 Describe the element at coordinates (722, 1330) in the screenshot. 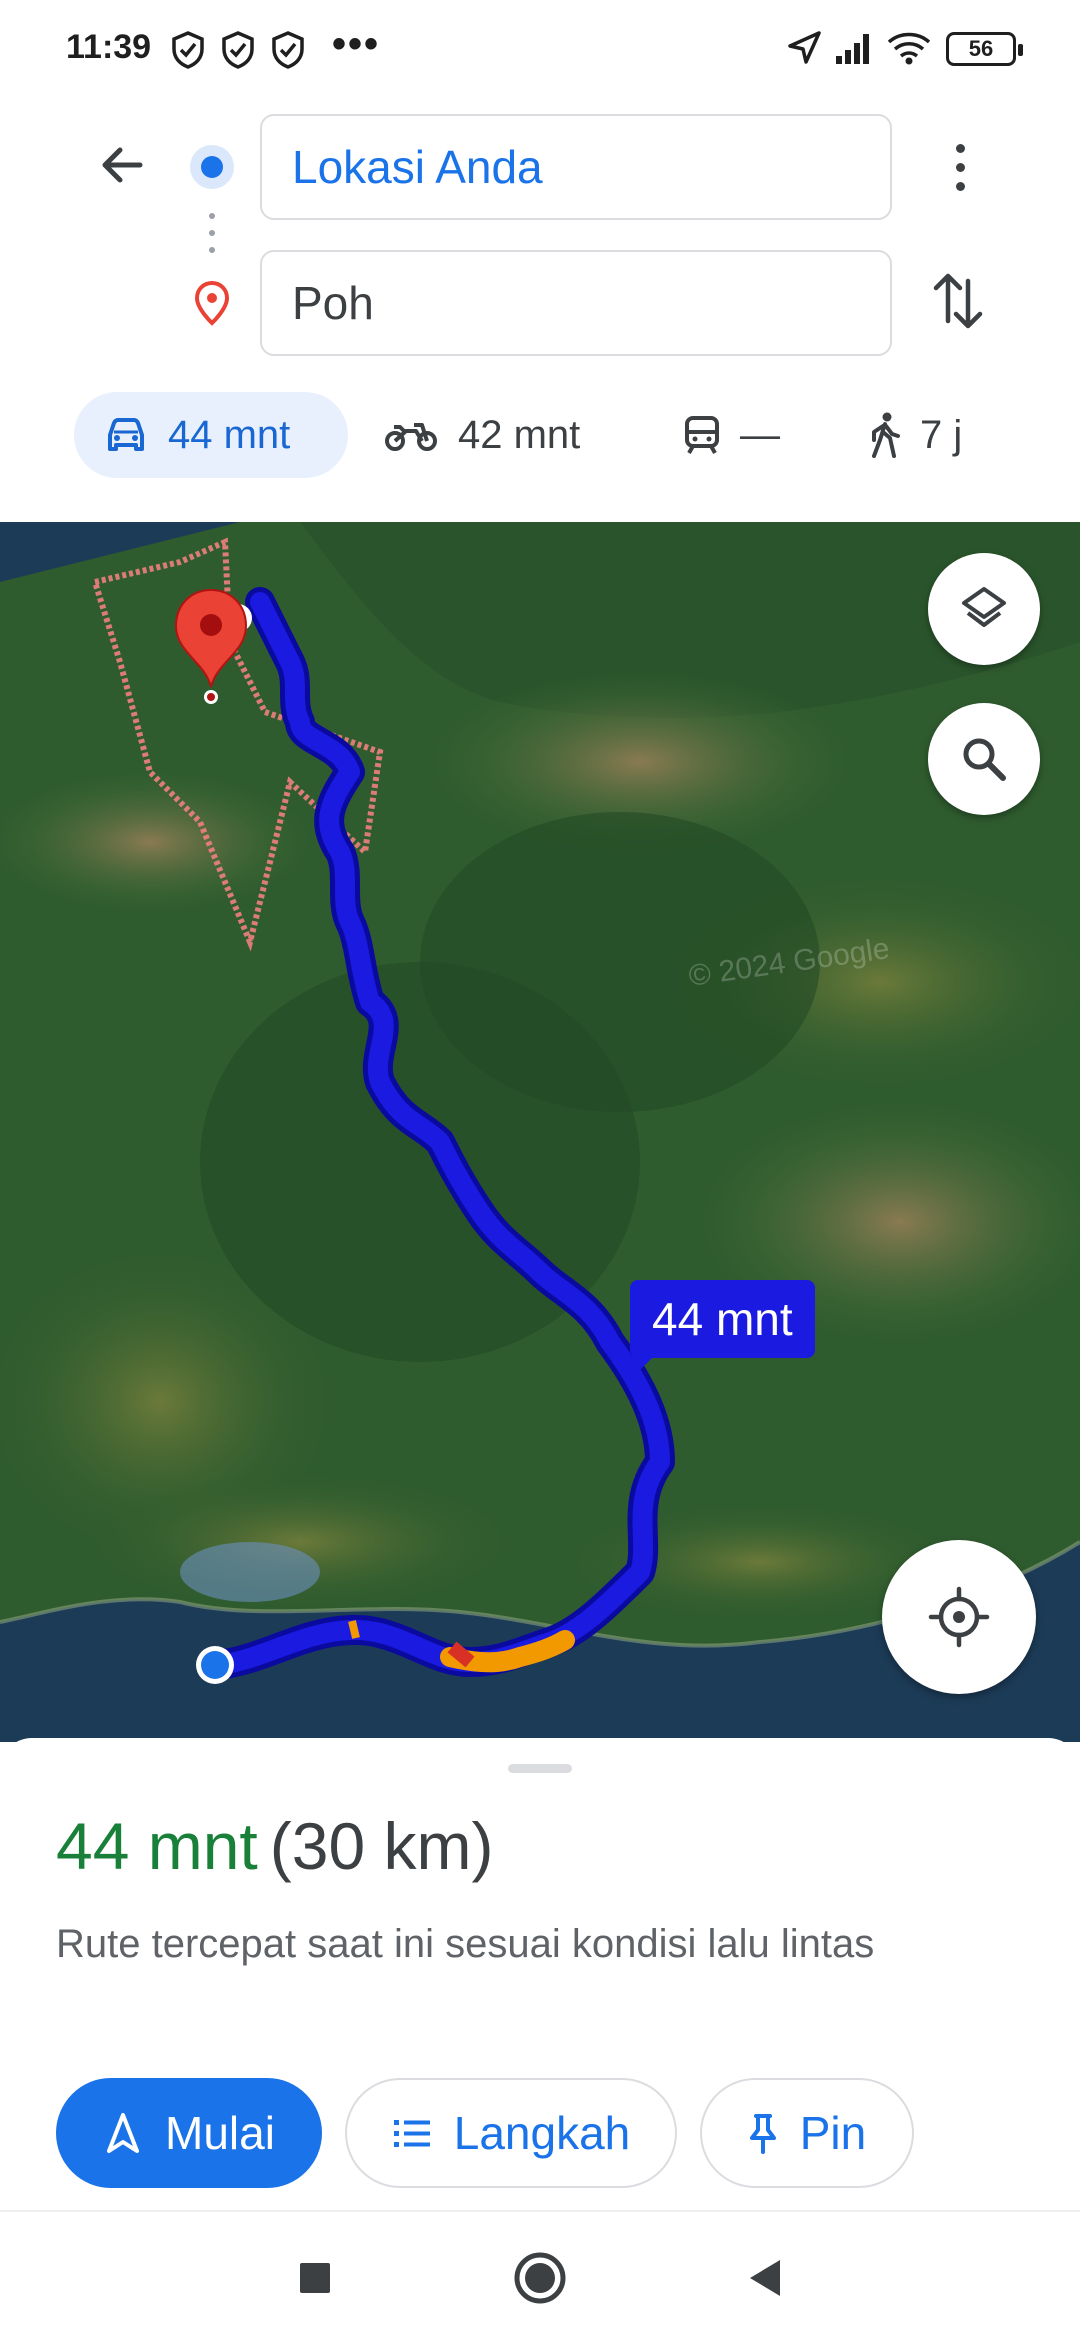

I see `route-time-label: 44 mnt` at that location.